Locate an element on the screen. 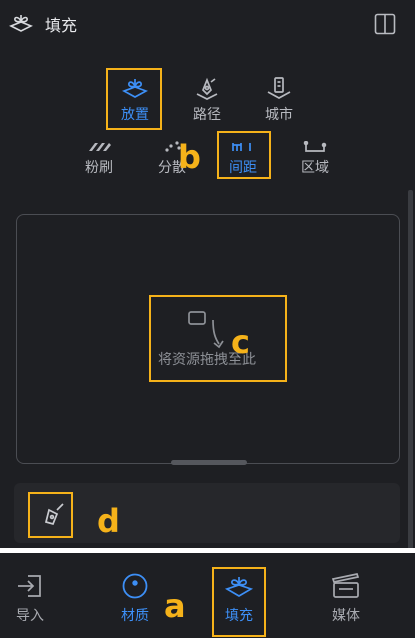 The image size is (415, 638). annotation-box-place is located at coordinates (134, 99).